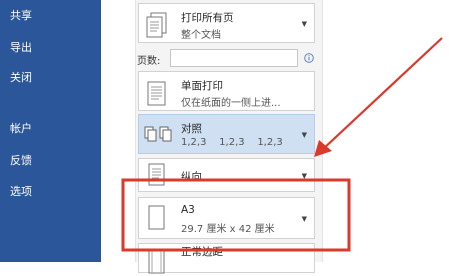  What do you see at coordinates (21, 128) in the screenshot?
I see `sidebar-item-account: 帐户` at bounding box center [21, 128].